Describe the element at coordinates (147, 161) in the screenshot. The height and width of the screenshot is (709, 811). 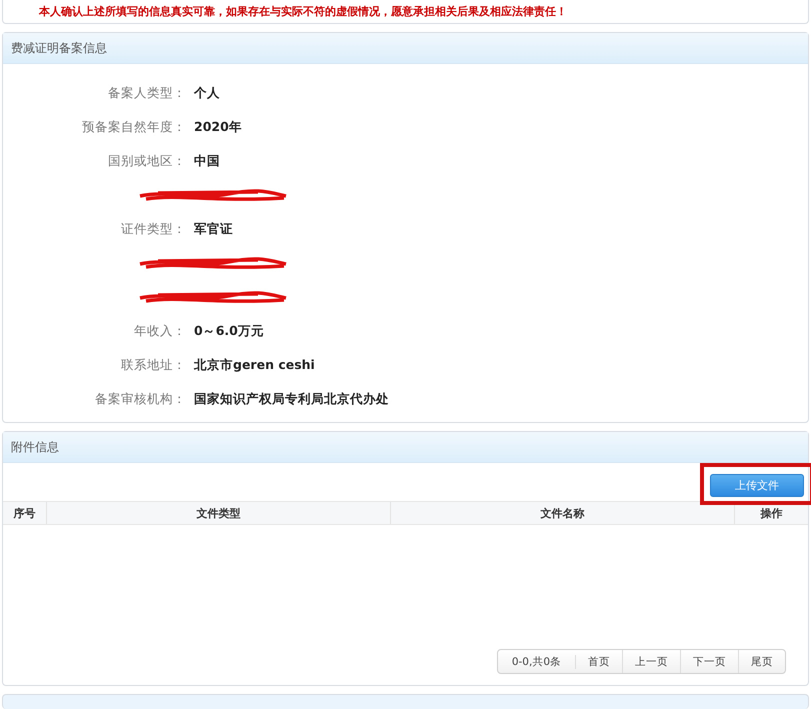
I see `field-label: 国别或地区：` at that location.